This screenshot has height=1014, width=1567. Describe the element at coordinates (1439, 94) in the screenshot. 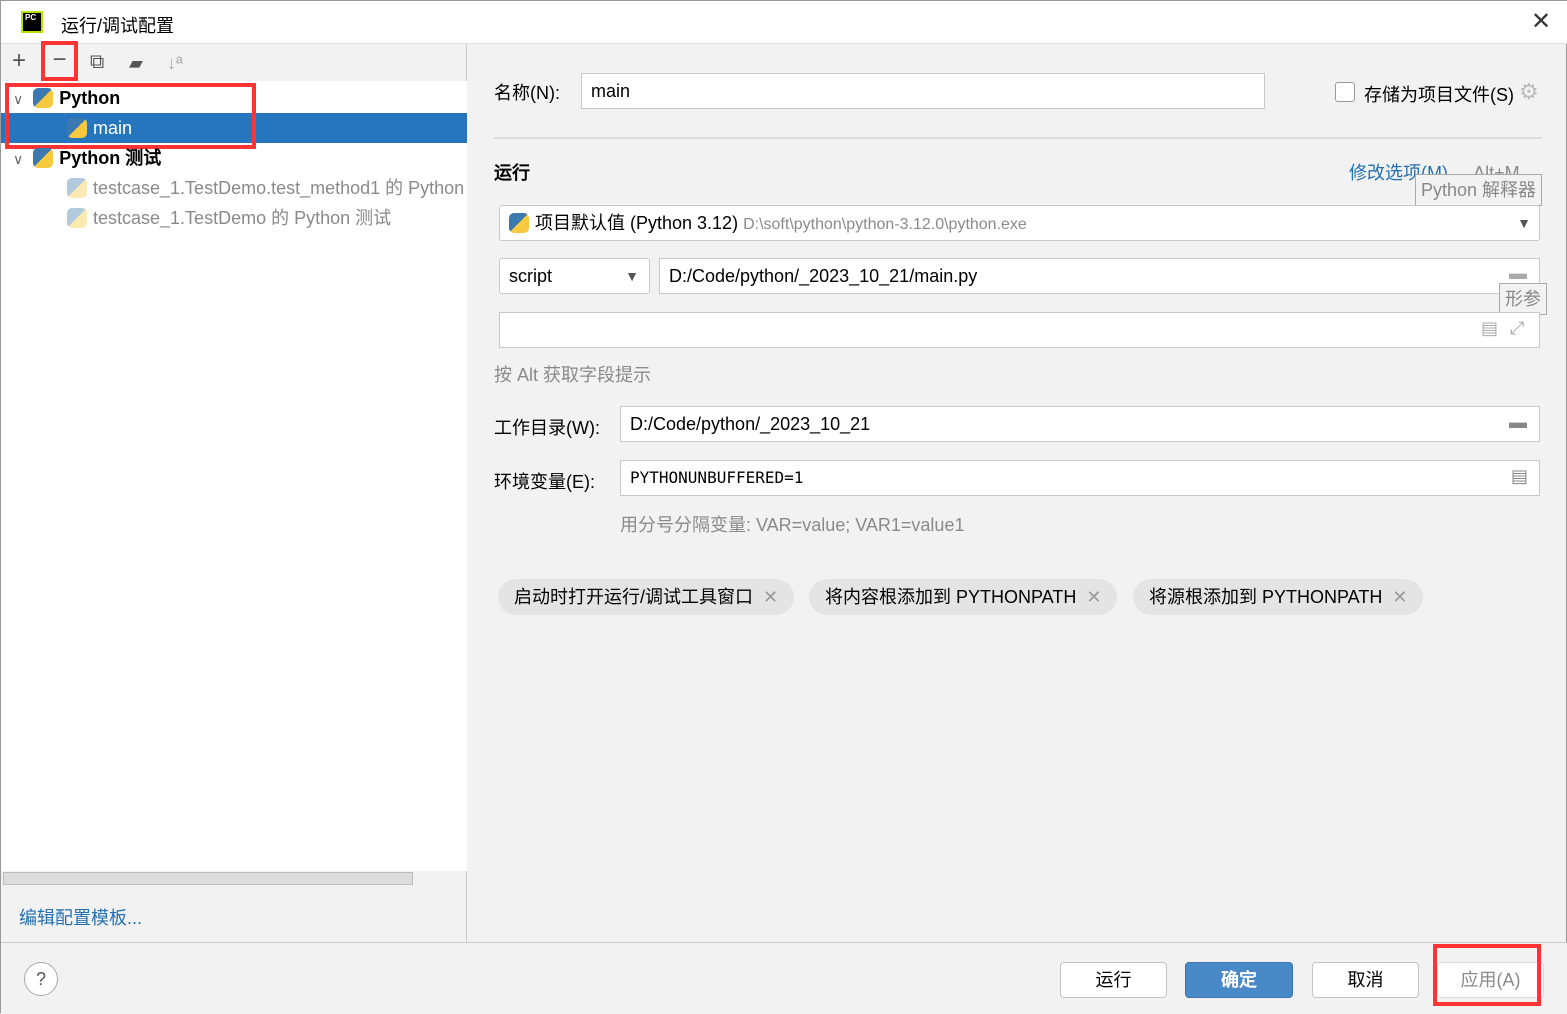

I see `store-as-file-label: 存储为项目文件(S)` at that location.